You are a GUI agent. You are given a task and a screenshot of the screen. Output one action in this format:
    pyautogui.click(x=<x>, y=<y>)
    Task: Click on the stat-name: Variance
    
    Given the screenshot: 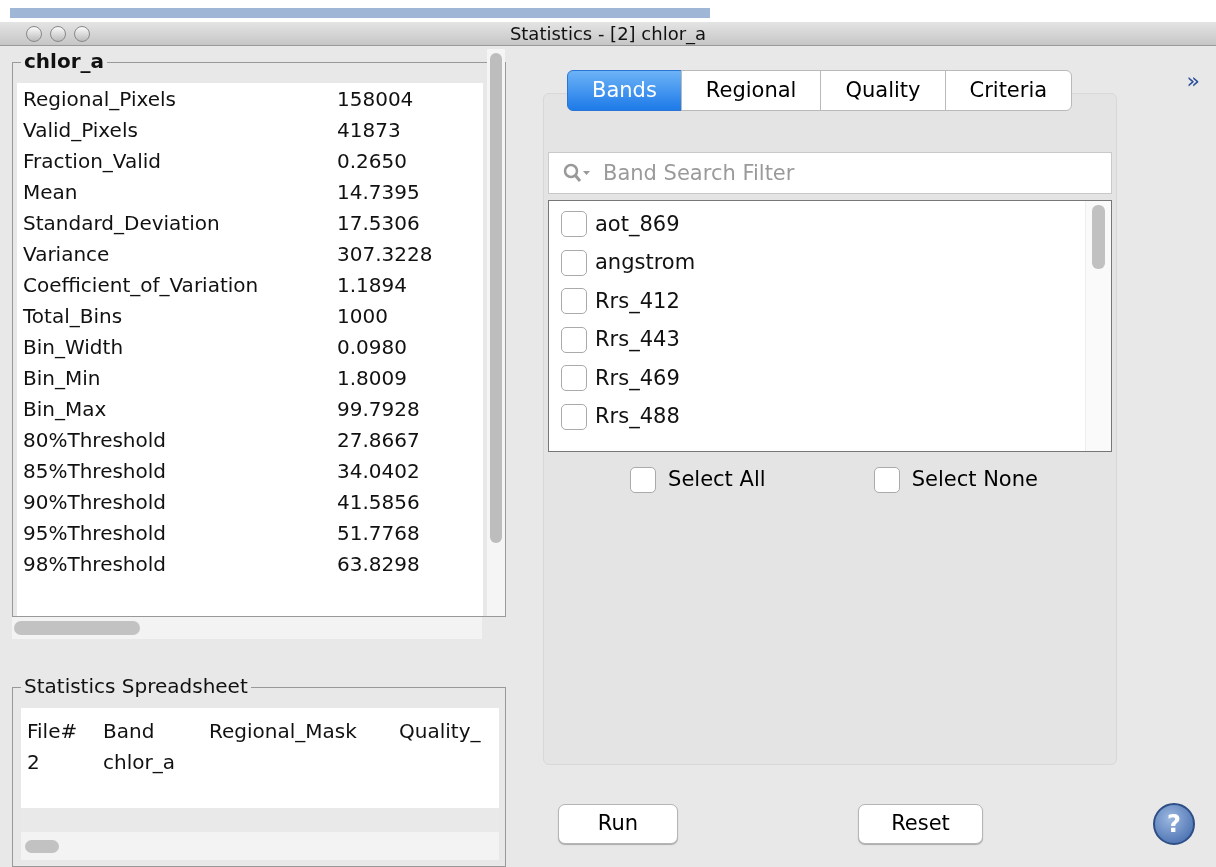 What is the action you would take?
    pyautogui.click(x=66, y=254)
    